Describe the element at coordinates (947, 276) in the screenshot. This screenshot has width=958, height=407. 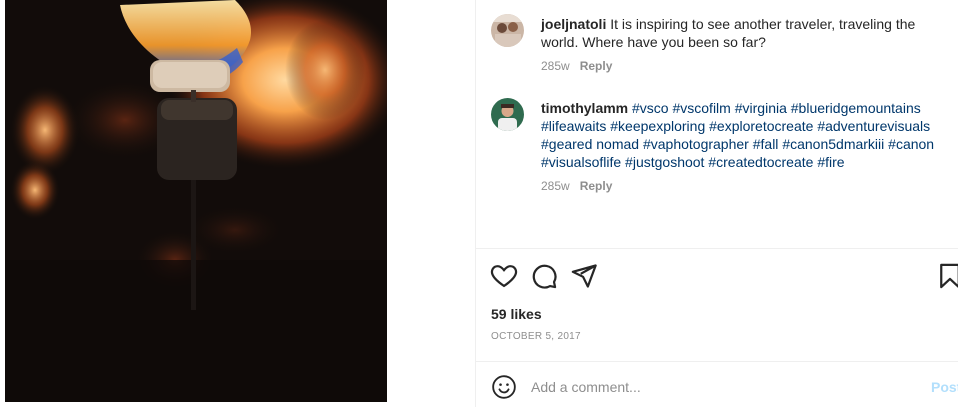
I see `bookmark-icon` at that location.